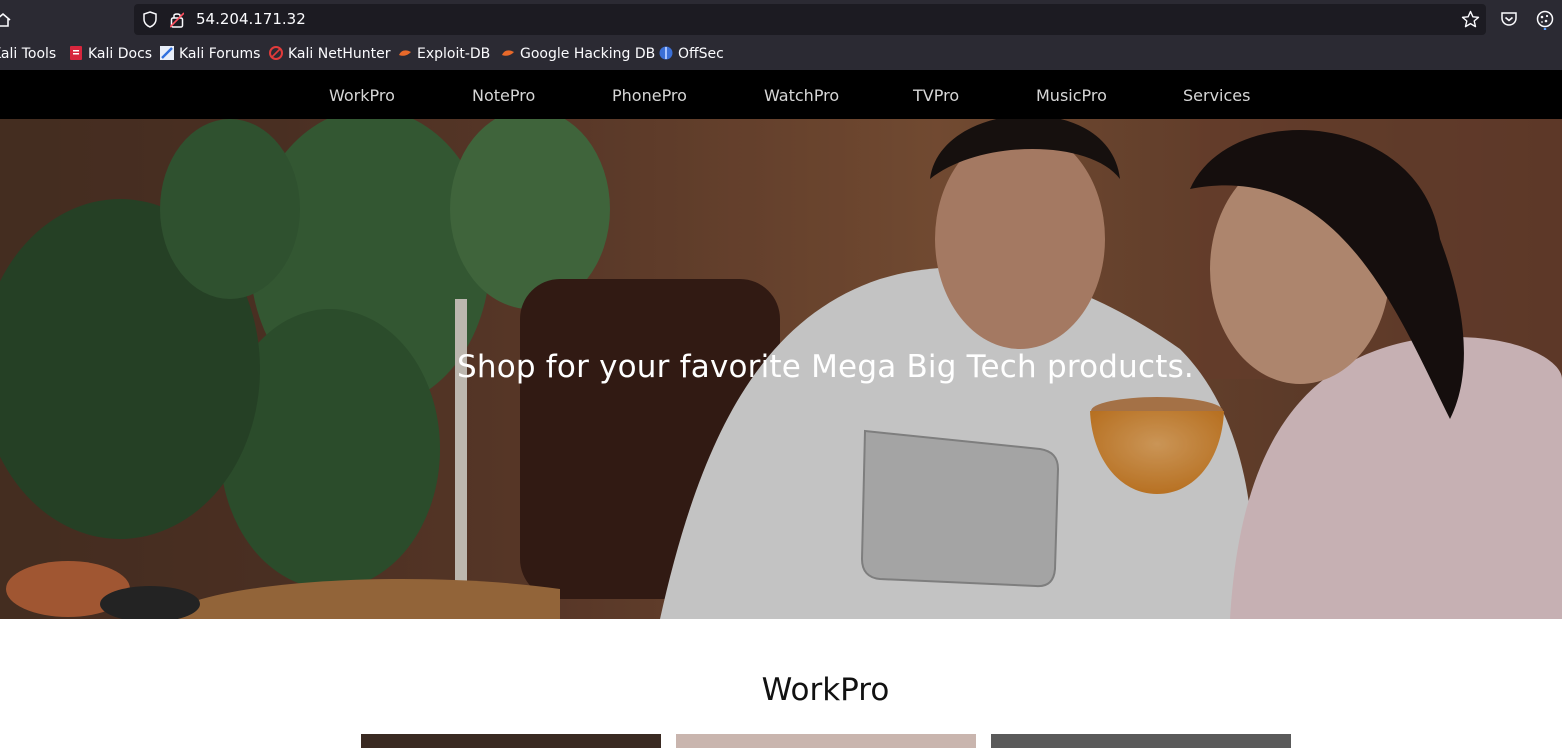 The height and width of the screenshot is (748, 1562). I want to click on bookmark-exploit-db: Exploit-DB, so click(444, 55).